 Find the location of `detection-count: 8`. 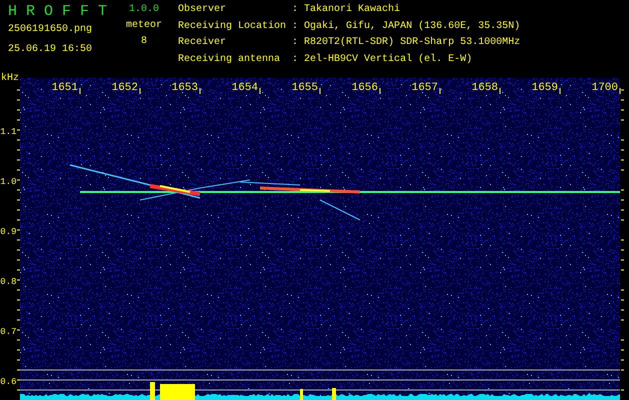

detection-count: 8 is located at coordinates (143, 42).